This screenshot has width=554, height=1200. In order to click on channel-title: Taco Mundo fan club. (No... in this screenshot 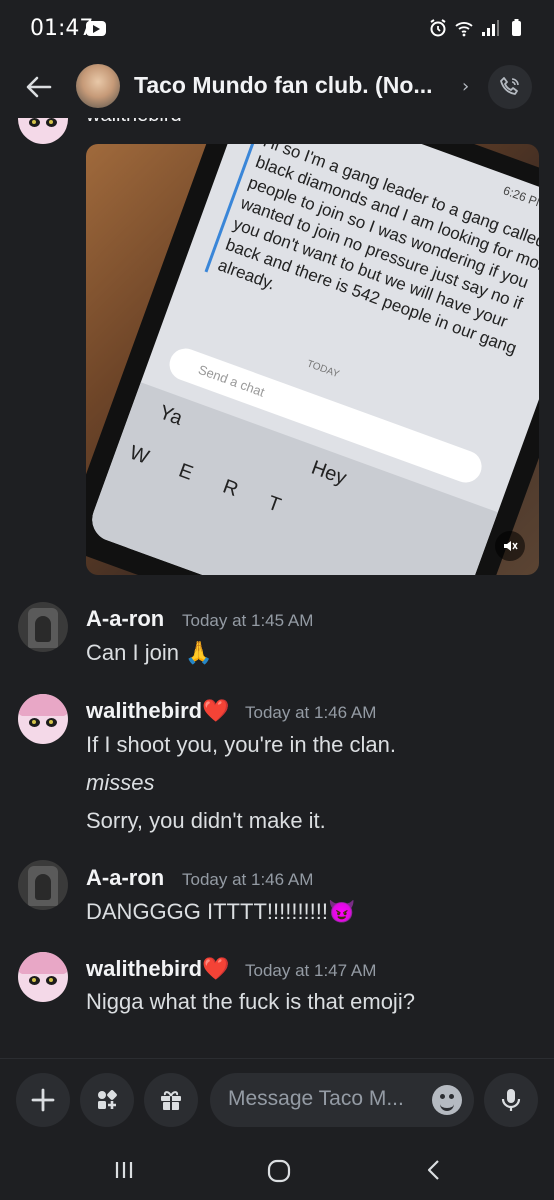, I will do `click(299, 85)`.